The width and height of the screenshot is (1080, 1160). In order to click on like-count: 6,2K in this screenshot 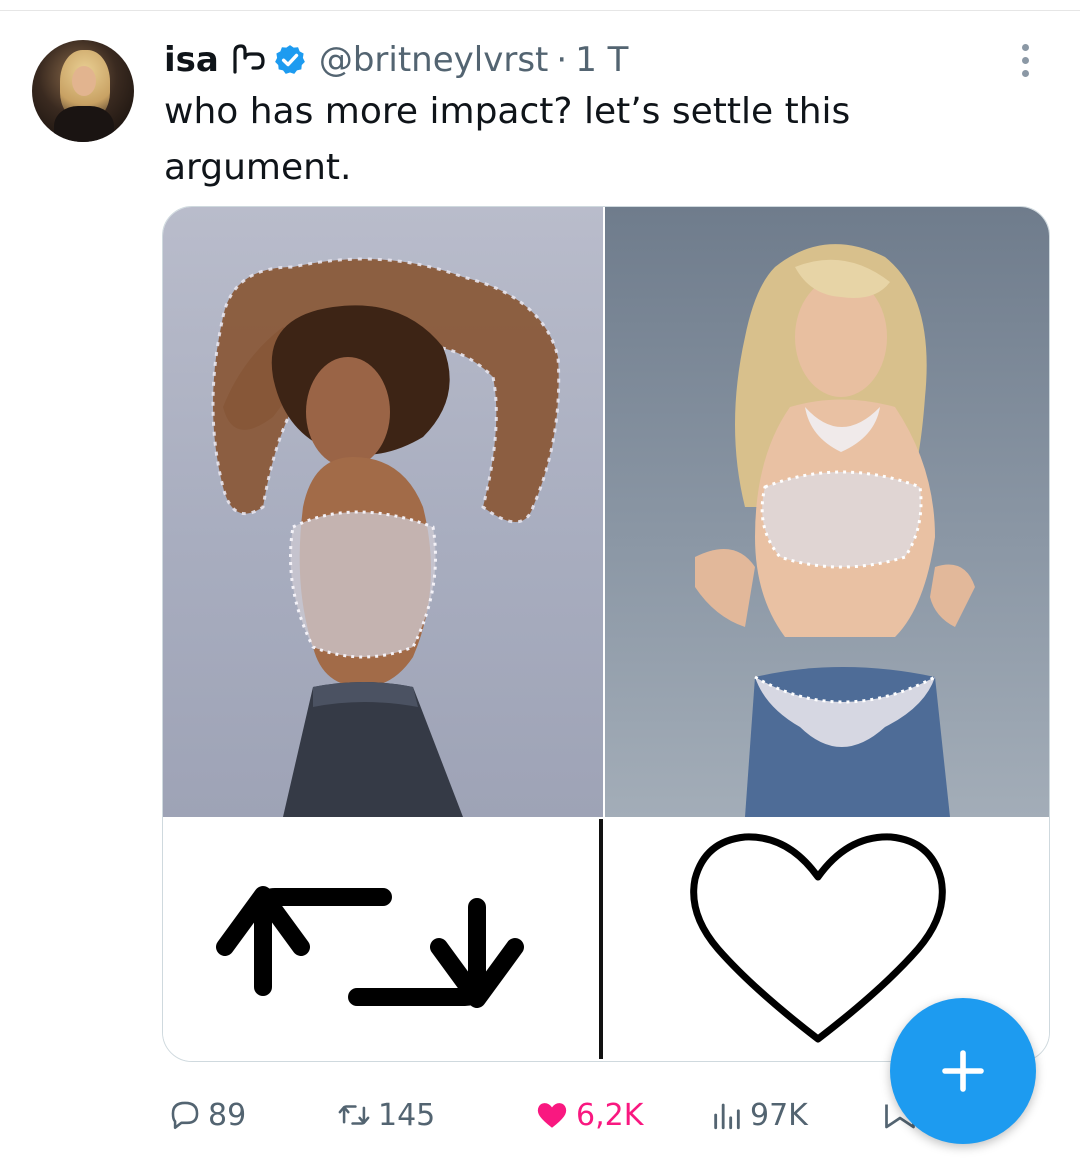, I will do `click(610, 1115)`.